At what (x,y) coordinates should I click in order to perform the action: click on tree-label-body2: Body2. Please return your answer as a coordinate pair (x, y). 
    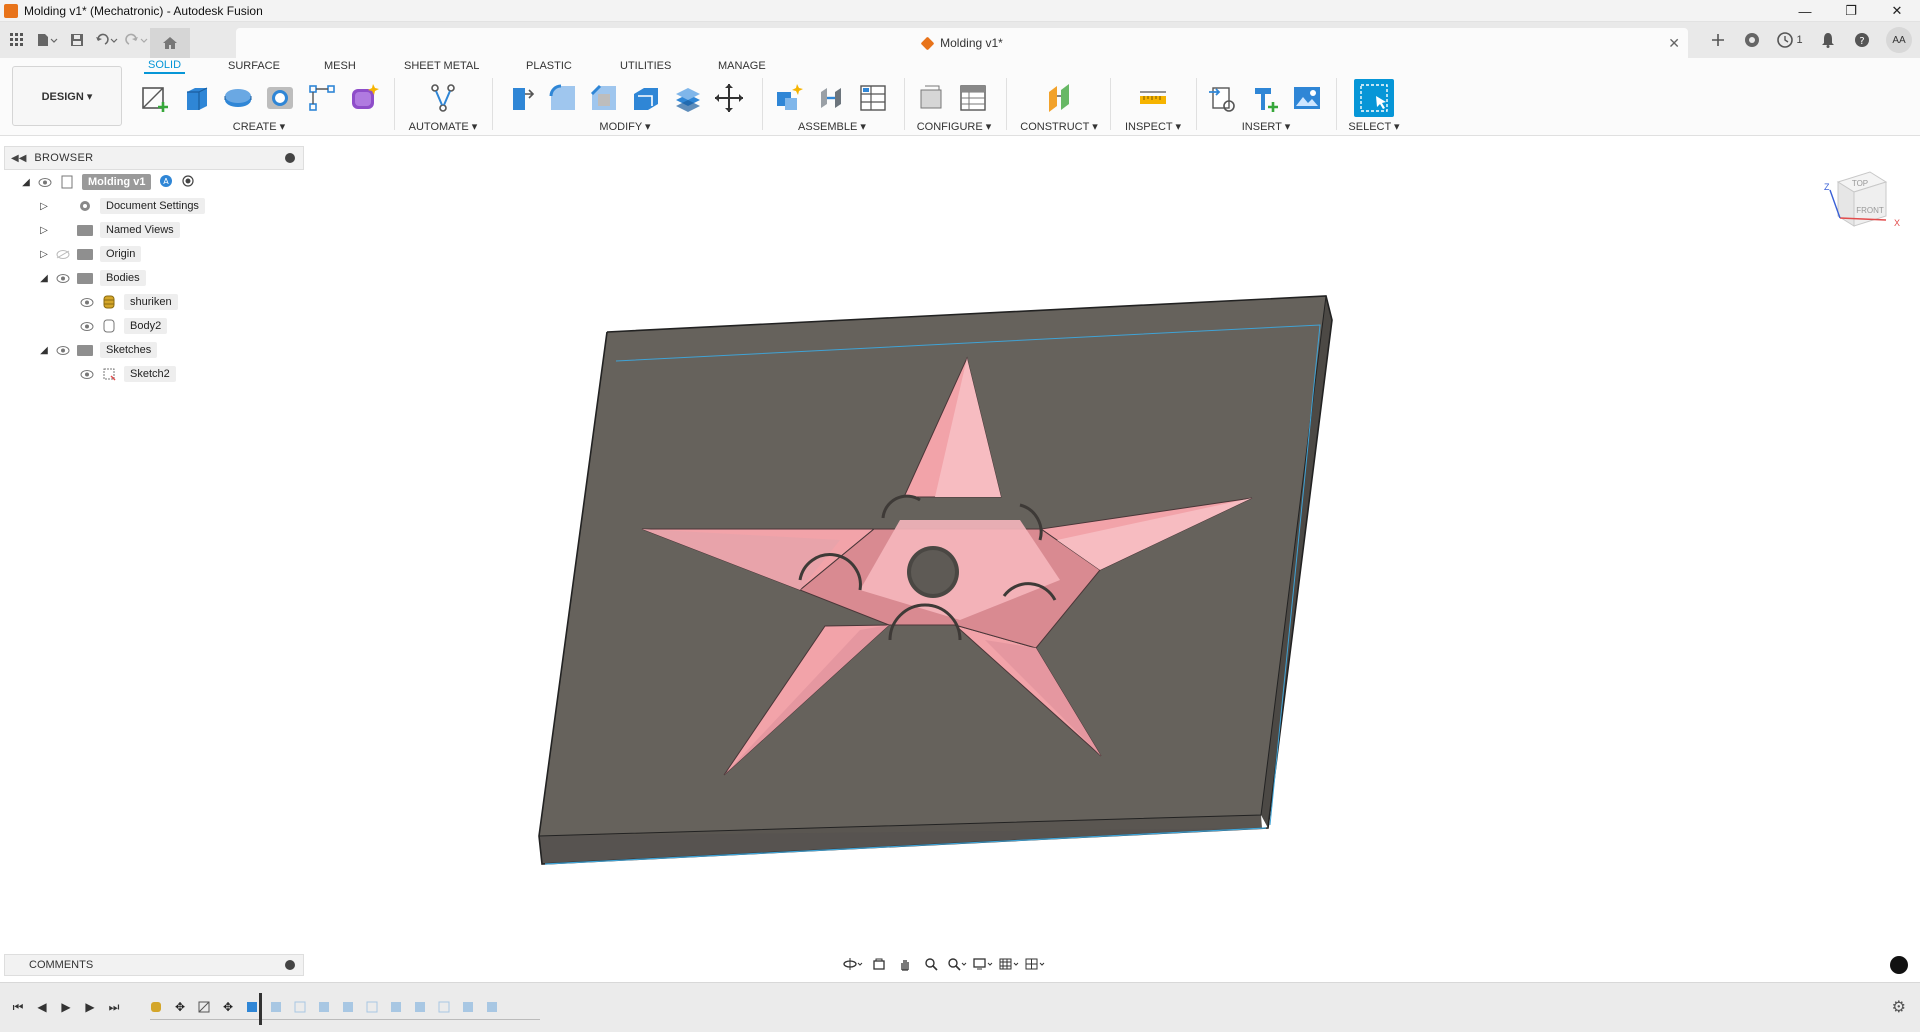
    Looking at the image, I should click on (146, 326).